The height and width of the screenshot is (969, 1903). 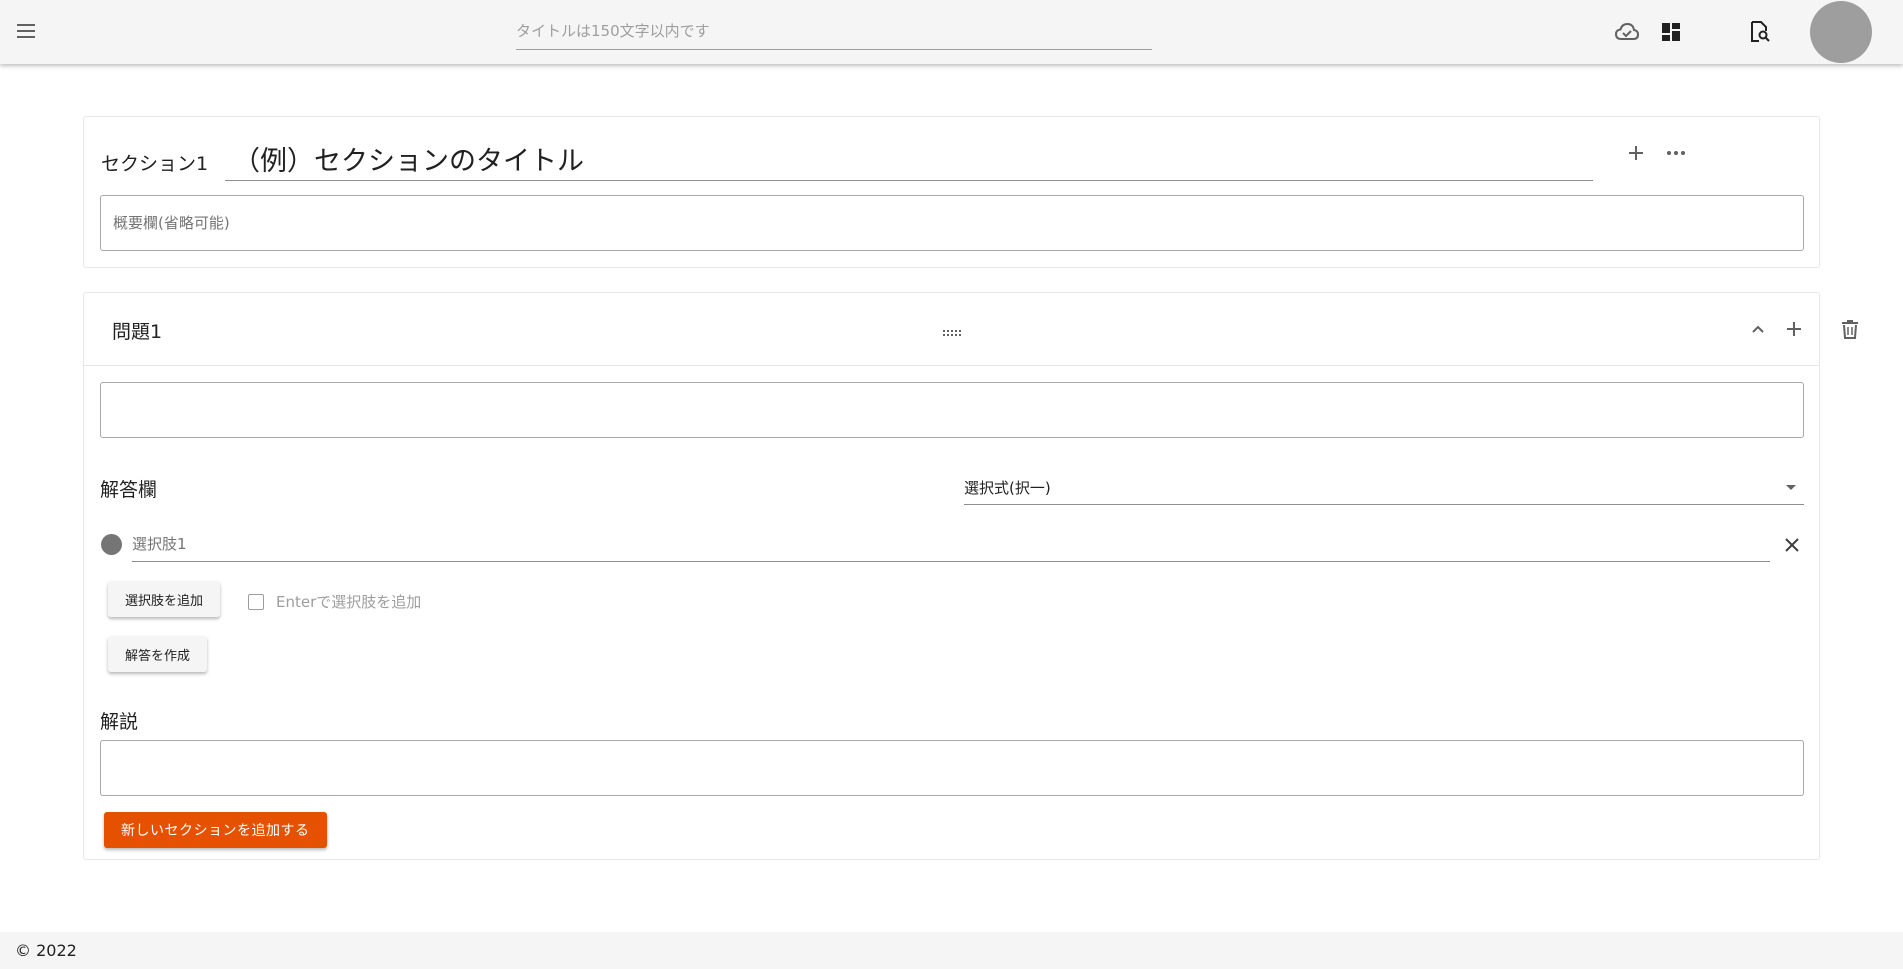 What do you see at coordinates (349, 602) in the screenshot?
I see `enter-add-label: Enterで選択肢を追加` at bounding box center [349, 602].